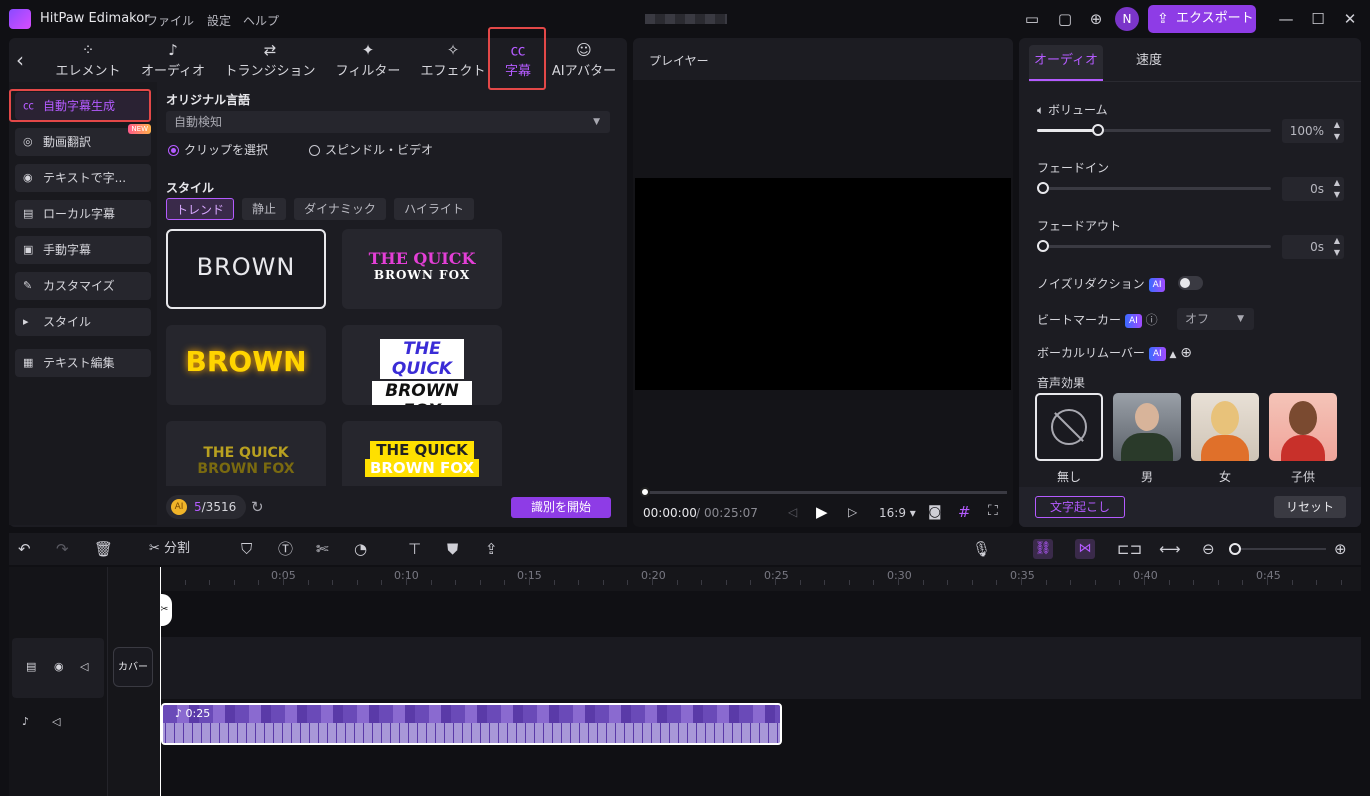  Describe the element at coordinates (83, 214) in the screenshot. I see `sidebar-item-local-caption: ▤ ローカル字幕` at that location.